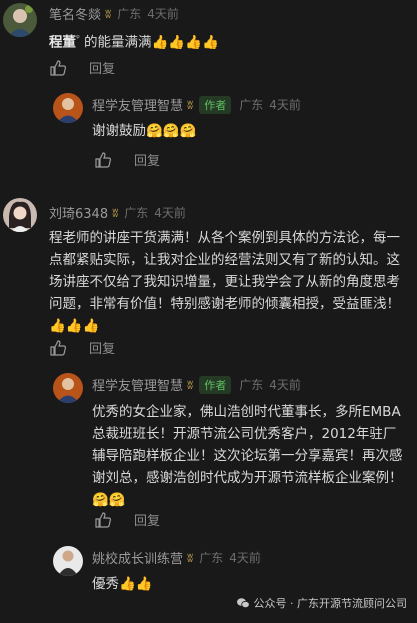 The height and width of the screenshot is (623, 417). I want to click on comment-text: 程董ᵠ 的能量满满👍👍👍👍, so click(134, 42).